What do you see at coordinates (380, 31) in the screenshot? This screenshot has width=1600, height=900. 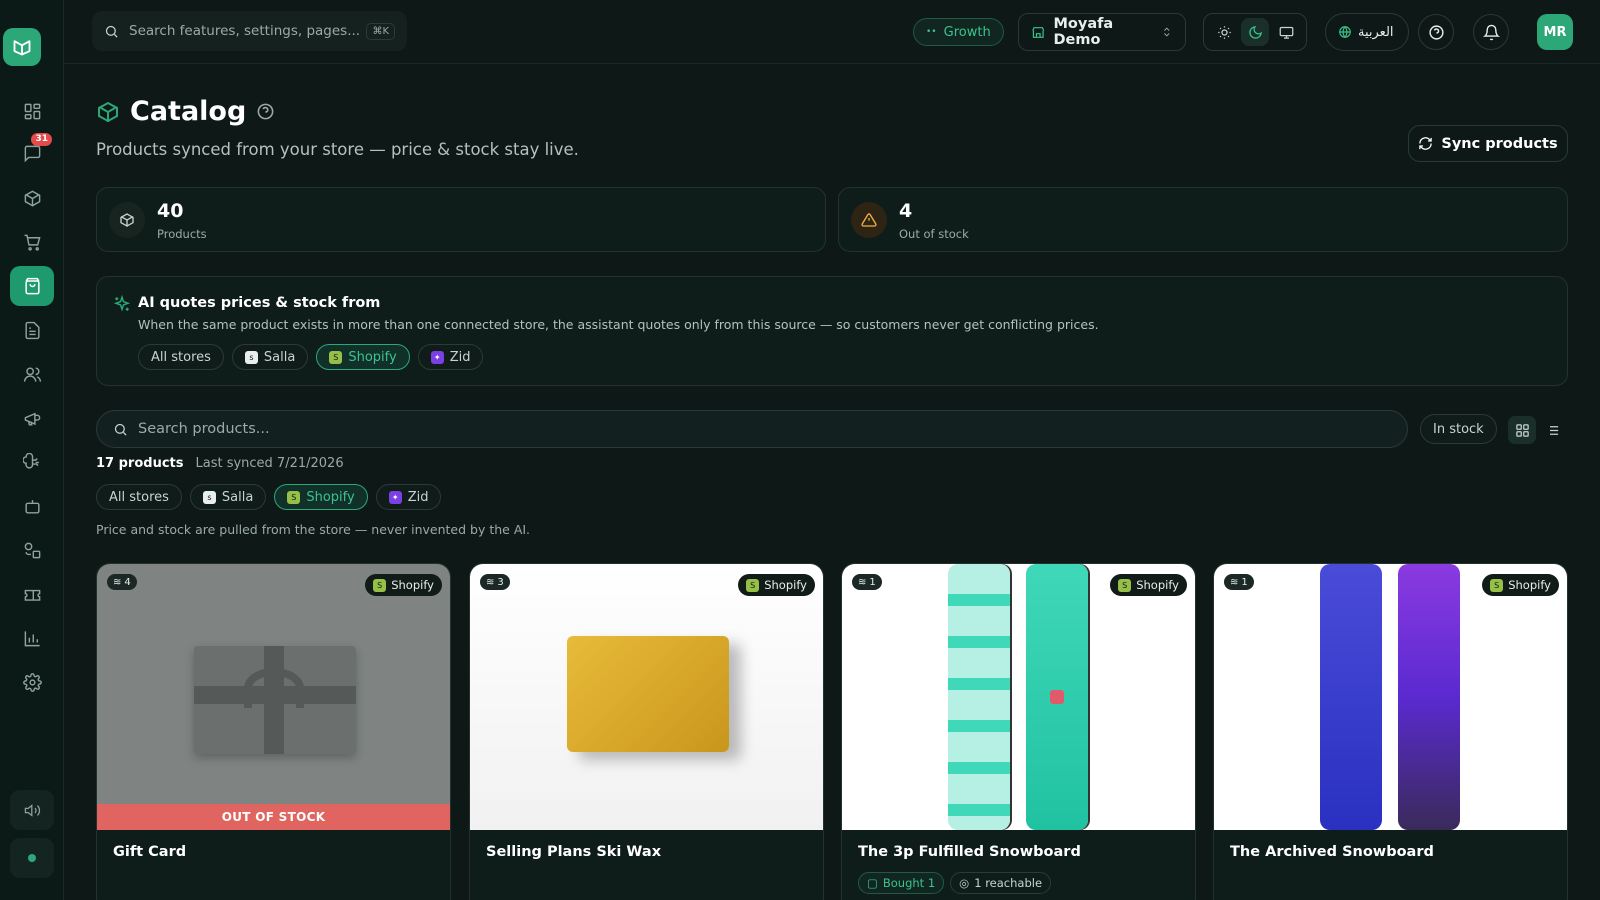 I see `search-shortcut: ⌘K` at bounding box center [380, 31].